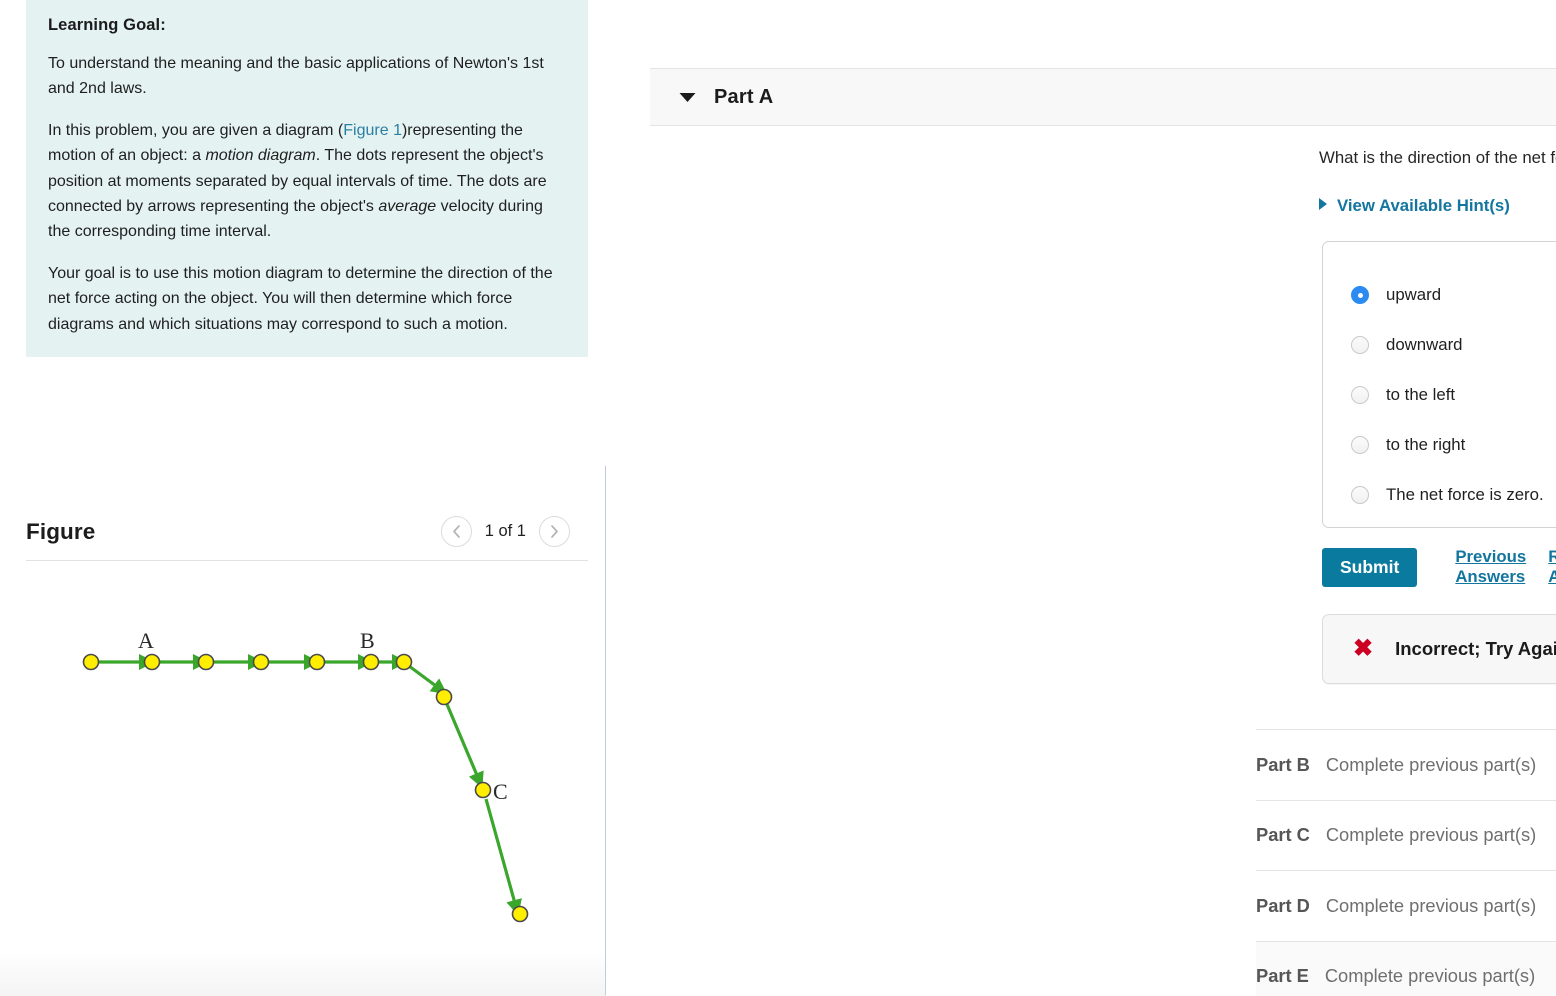 This screenshot has height=996, width=1556. I want to click on previous-answers-link: Previous Answers, so click(1490, 567).